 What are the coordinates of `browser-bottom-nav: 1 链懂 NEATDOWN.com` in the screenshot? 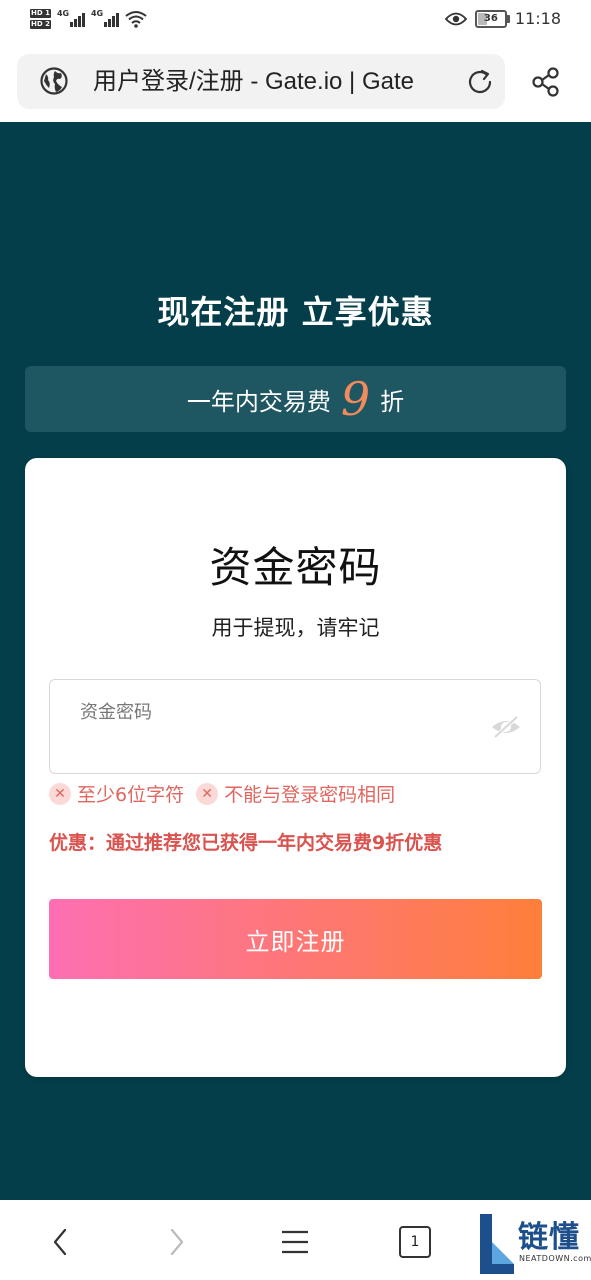 It's located at (295, 1240).